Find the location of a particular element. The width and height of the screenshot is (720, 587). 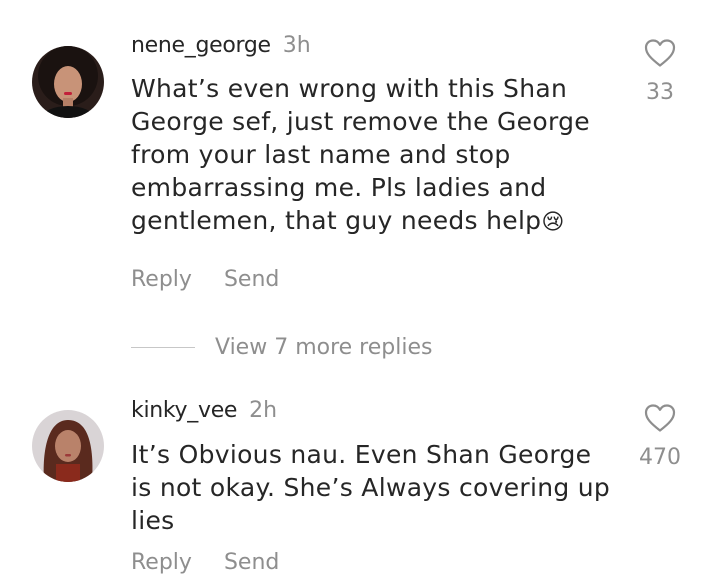

like-count: 33 is located at coordinates (660, 92).